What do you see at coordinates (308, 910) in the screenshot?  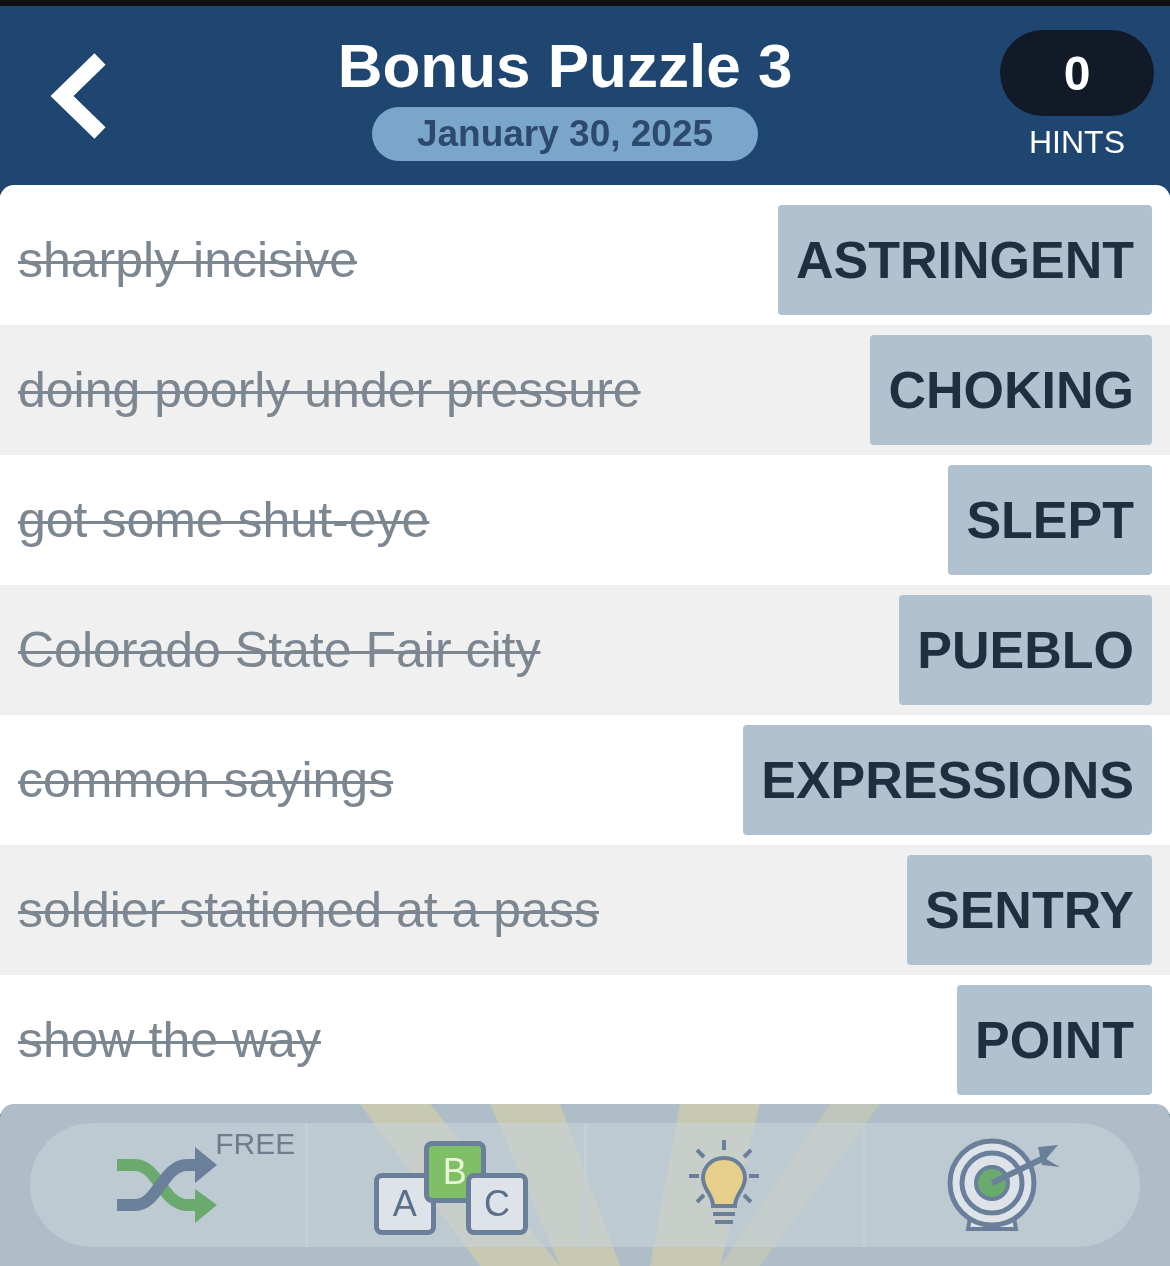 I see `clue-text: soldier stationed at a pass` at bounding box center [308, 910].